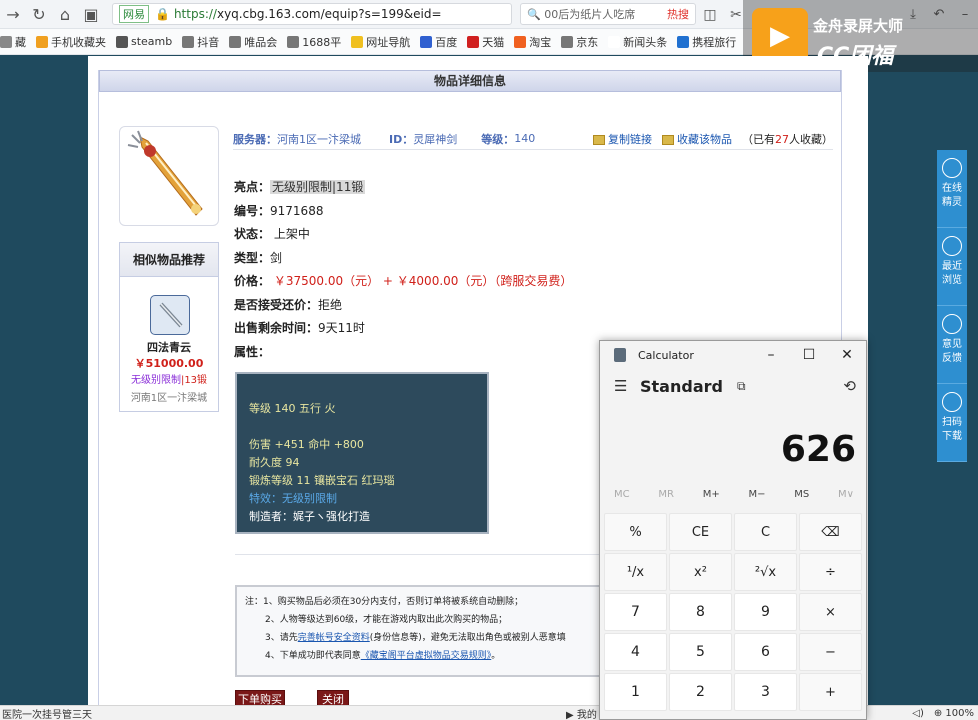 This screenshot has width=978, height=720. Describe the element at coordinates (700, 652) in the screenshot. I see `calculator-key: 5` at that location.